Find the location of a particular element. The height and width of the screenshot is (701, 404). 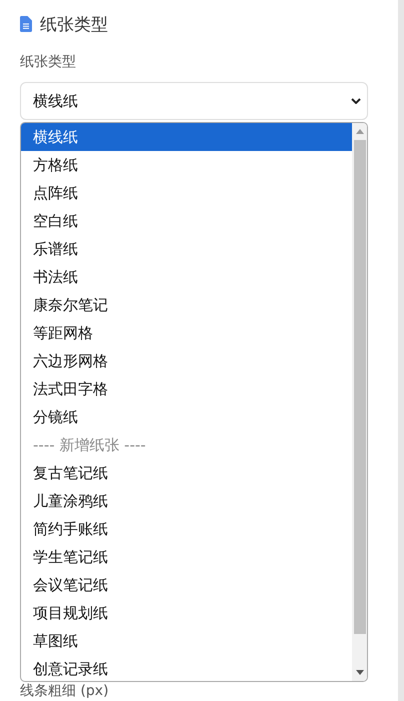

chevron-down-icon is located at coordinates (356, 101).